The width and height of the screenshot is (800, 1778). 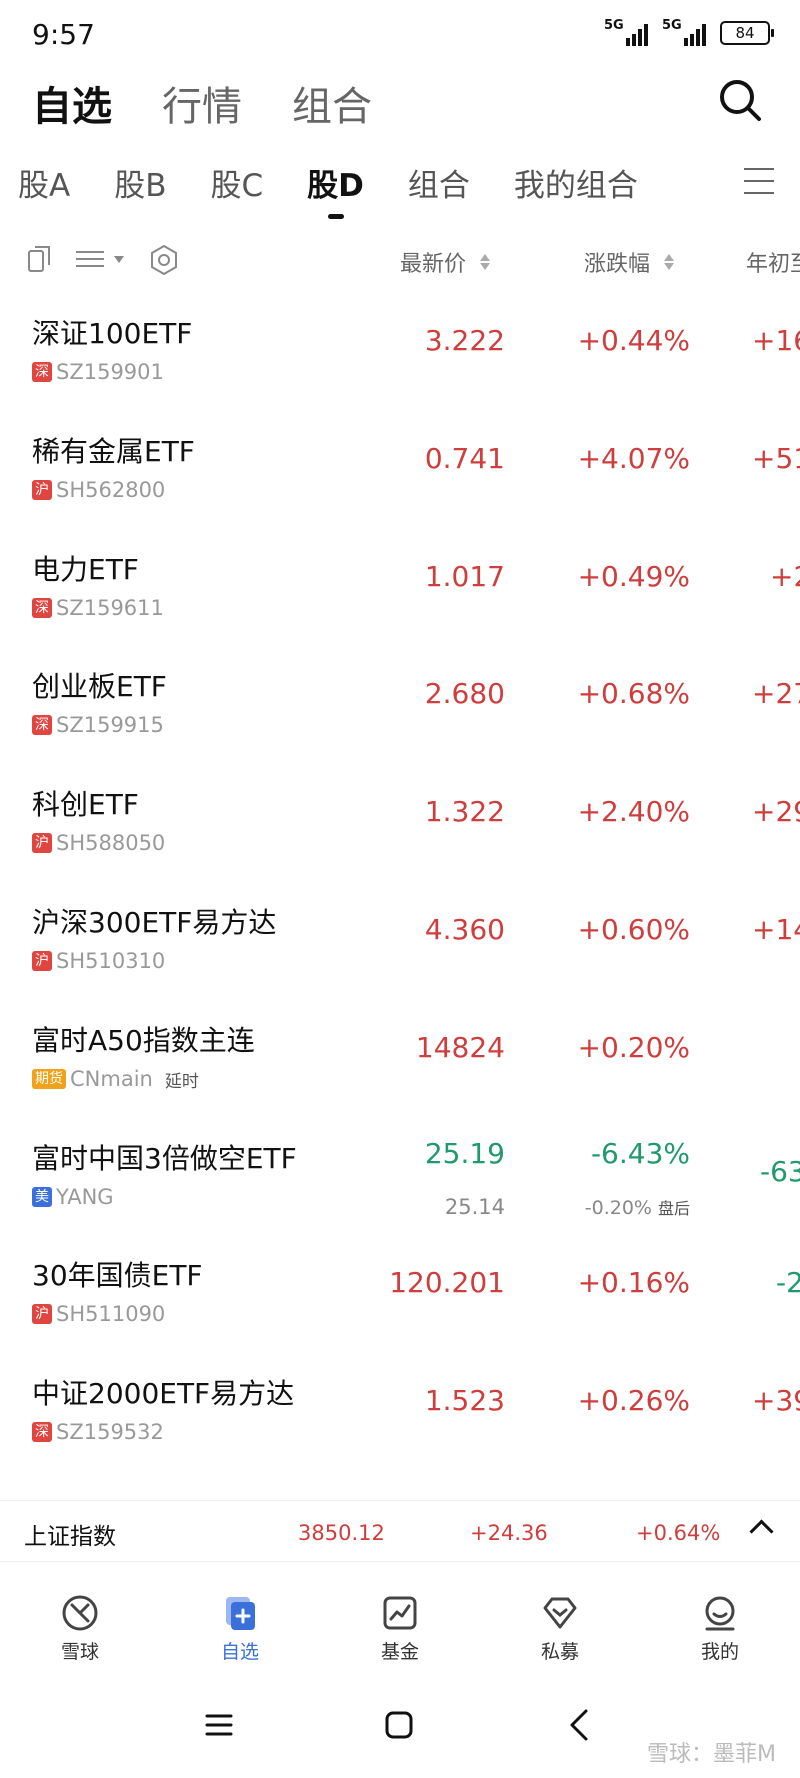 What do you see at coordinates (111, 1314) in the screenshot?
I see `stock-code: SH511090` at bounding box center [111, 1314].